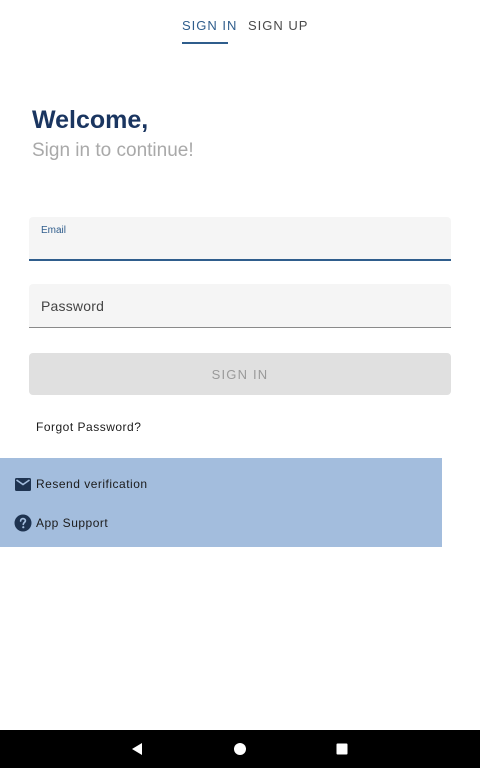  Describe the element at coordinates (240, 306) in the screenshot. I see `password-field: Password` at that location.